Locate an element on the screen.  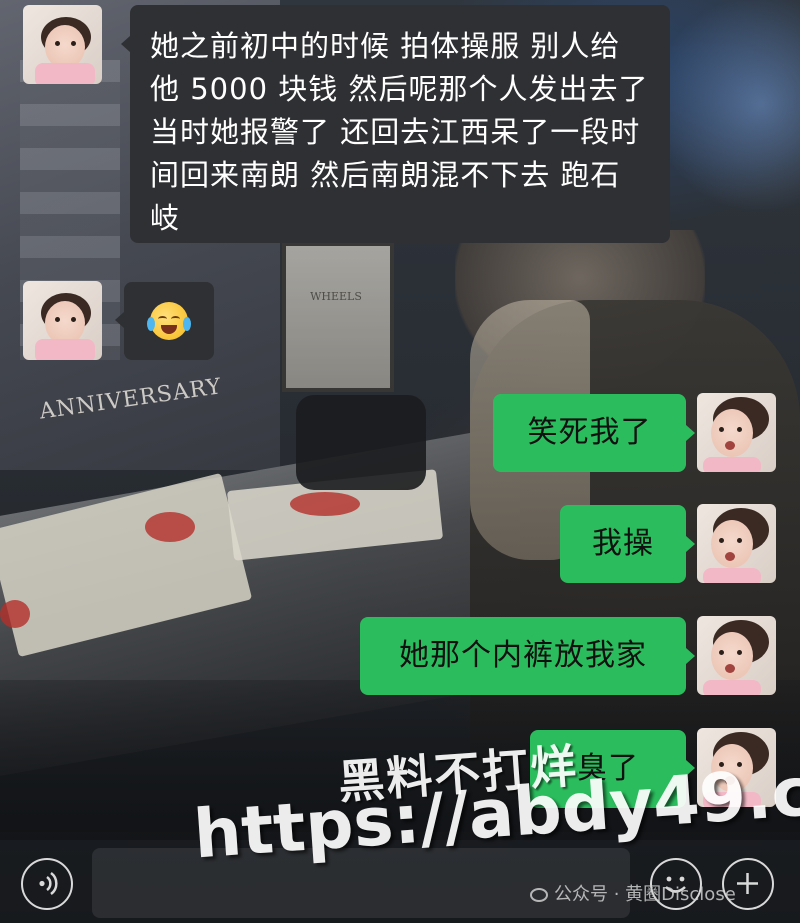
watermark-account: 公众号 · 黄圈Disclose is located at coordinates (633, 893).